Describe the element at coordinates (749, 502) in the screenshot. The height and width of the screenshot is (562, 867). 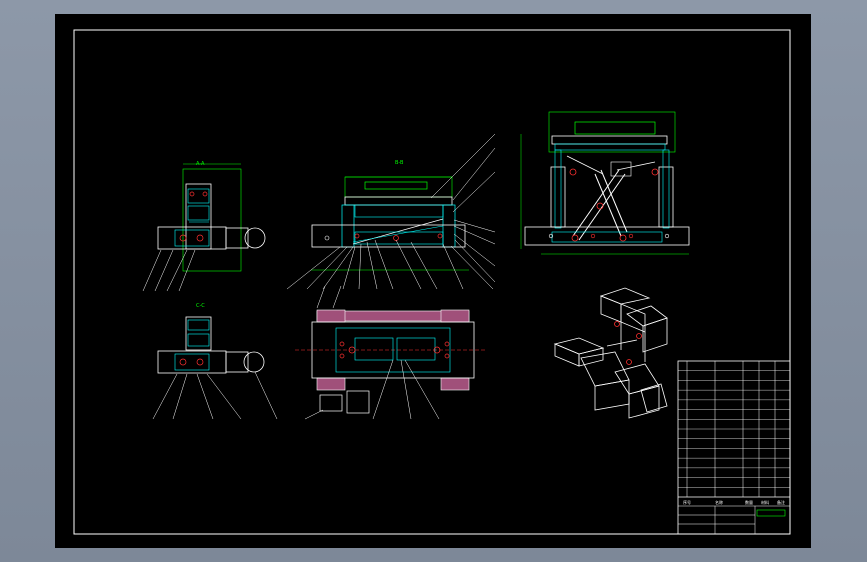
I see `title-footer-qty: 数量` at that location.